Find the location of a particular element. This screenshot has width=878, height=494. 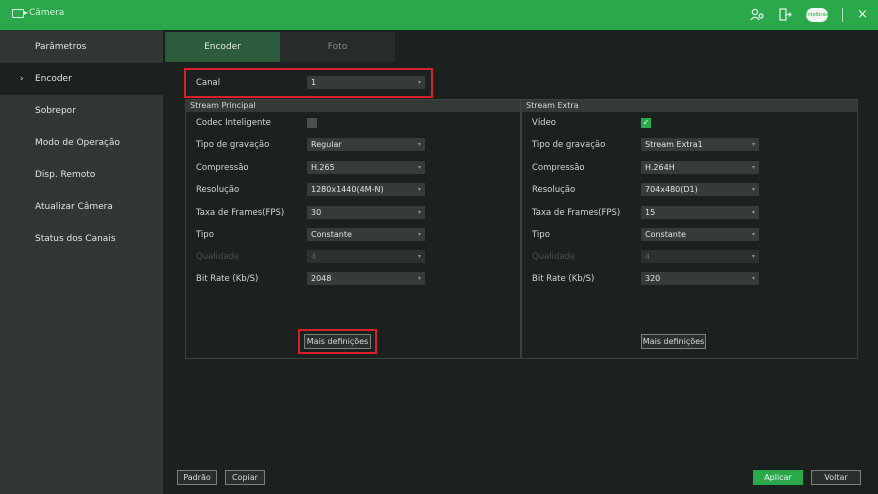

extra-tipo-select: Constante ▾ is located at coordinates (700, 234).